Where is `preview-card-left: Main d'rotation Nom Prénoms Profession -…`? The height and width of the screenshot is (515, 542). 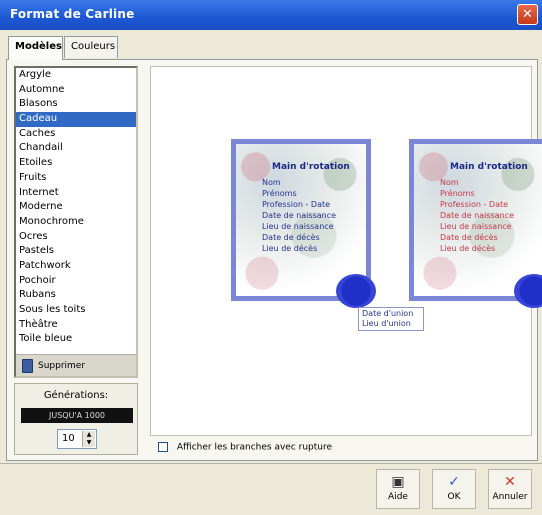
preview-card-left: Main d'rotation Nom Prénoms Profession -… is located at coordinates (303, 223).